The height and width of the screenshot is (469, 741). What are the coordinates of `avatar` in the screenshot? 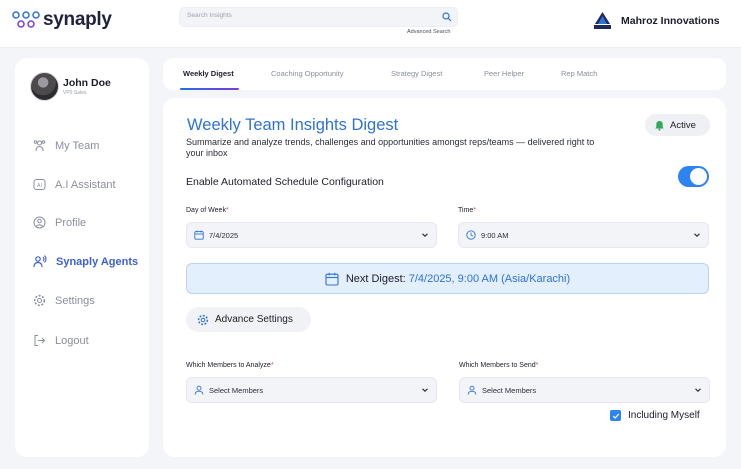 It's located at (44, 86).